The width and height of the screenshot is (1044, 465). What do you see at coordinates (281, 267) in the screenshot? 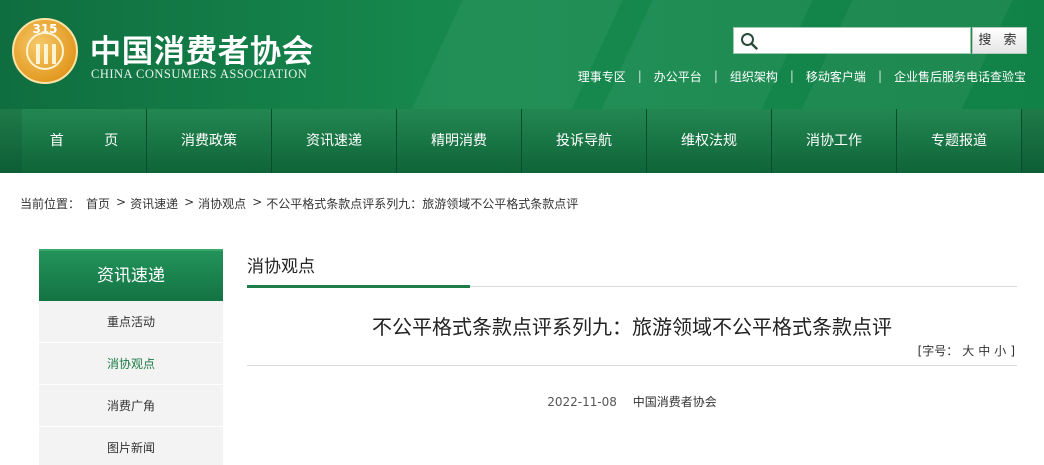
I see `section-title: 消协观点` at bounding box center [281, 267].